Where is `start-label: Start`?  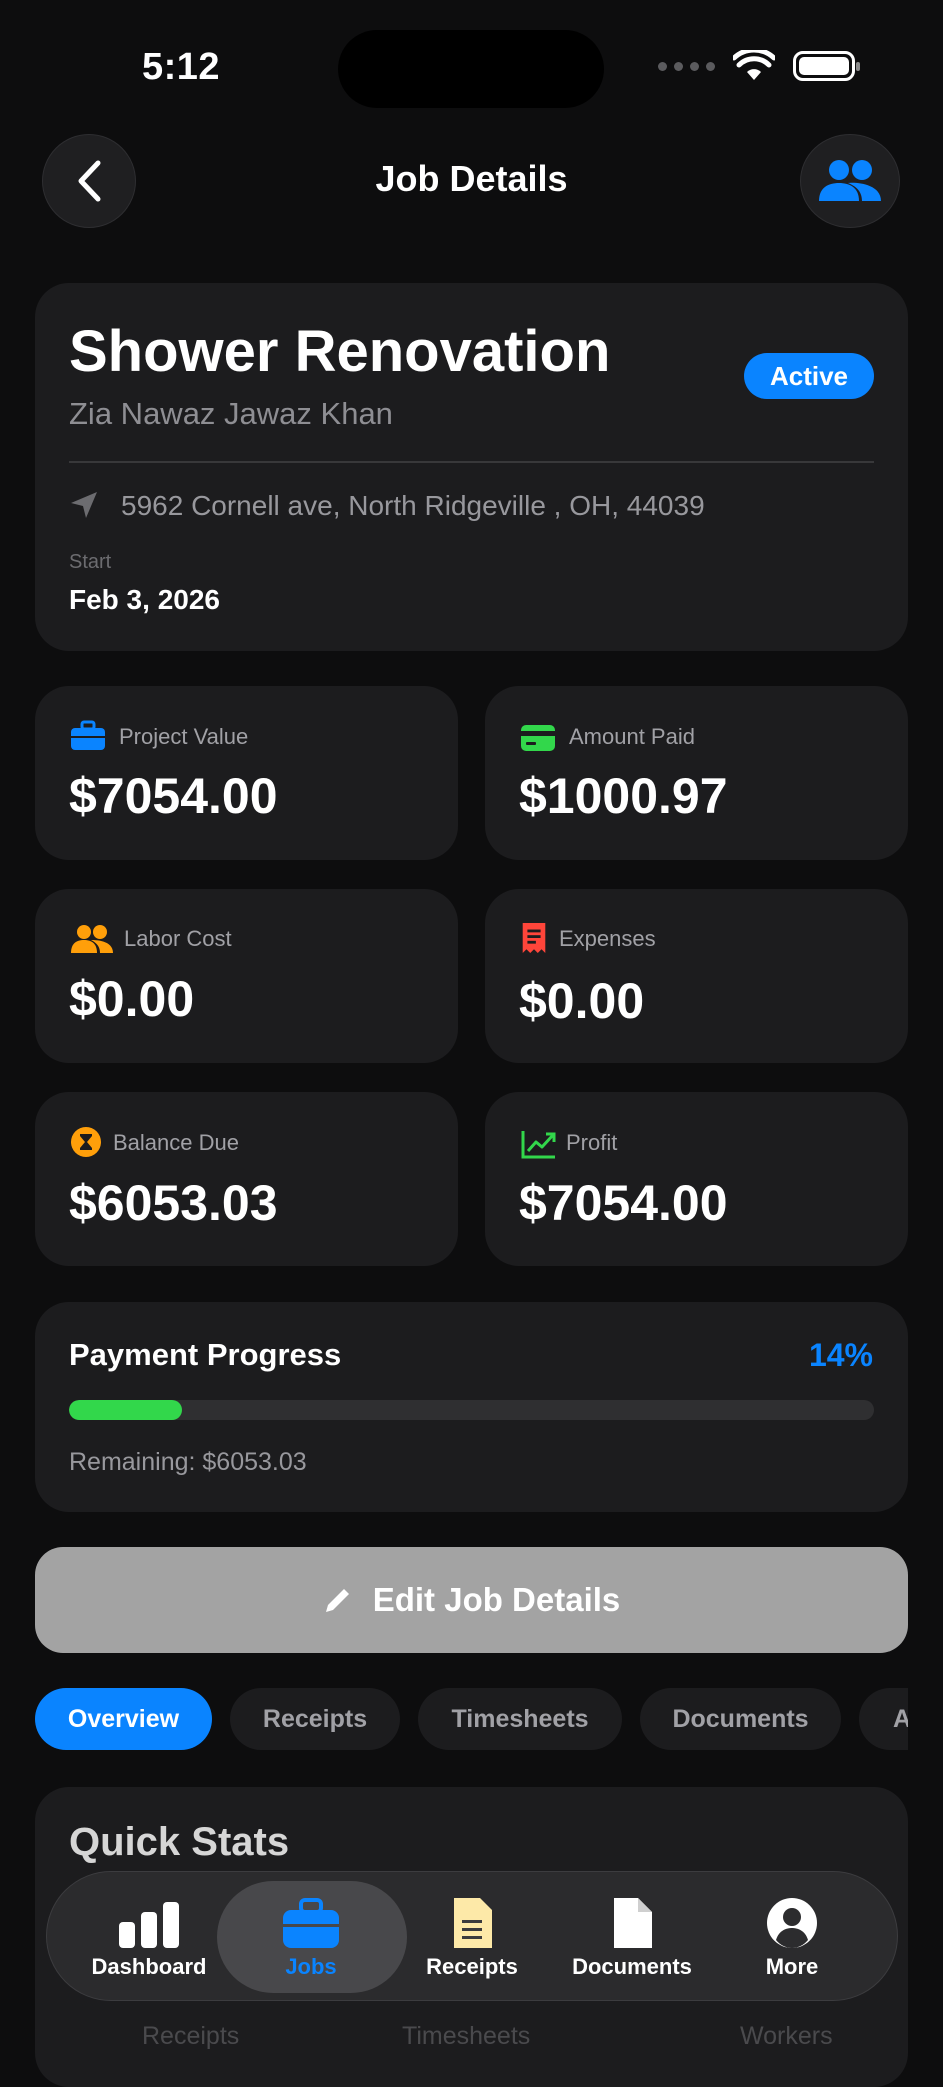
start-label: Start is located at coordinates (90, 562).